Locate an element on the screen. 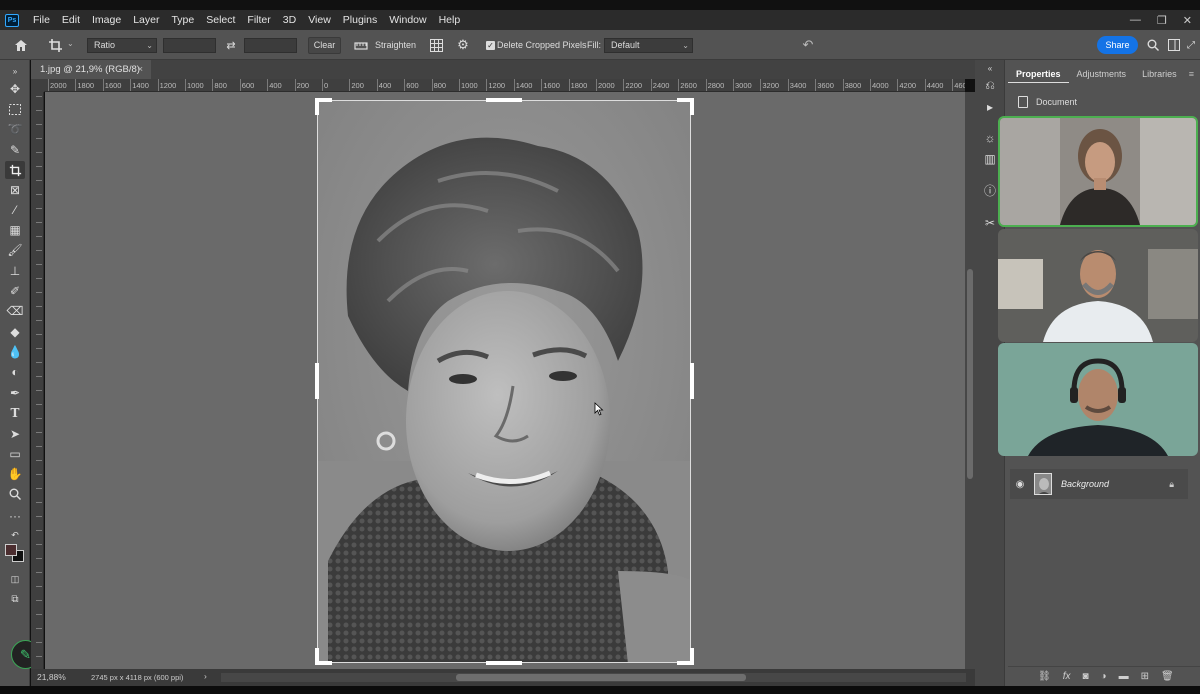 The width and height of the screenshot is (1200, 694). gear-icon: ⚙ is located at coordinates (463, 45).